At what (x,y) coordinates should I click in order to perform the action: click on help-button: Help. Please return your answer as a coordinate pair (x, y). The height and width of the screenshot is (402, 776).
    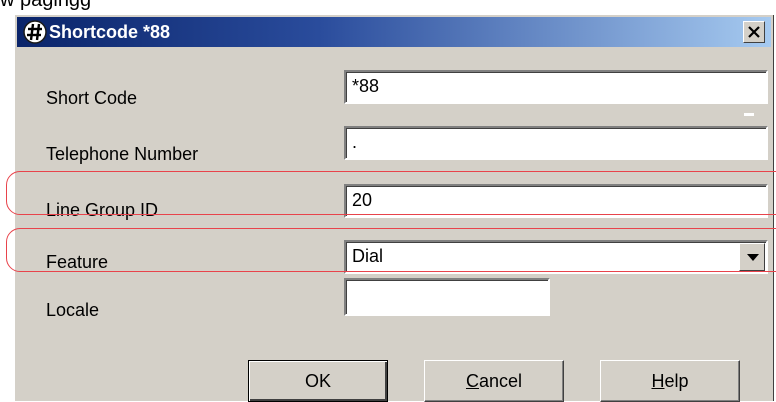
    Looking at the image, I should click on (670, 381).